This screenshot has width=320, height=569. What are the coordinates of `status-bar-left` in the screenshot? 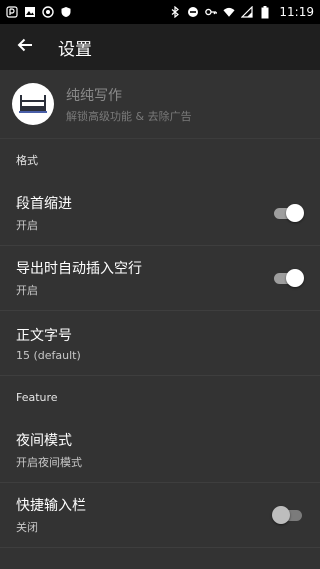 It's located at (39, 12).